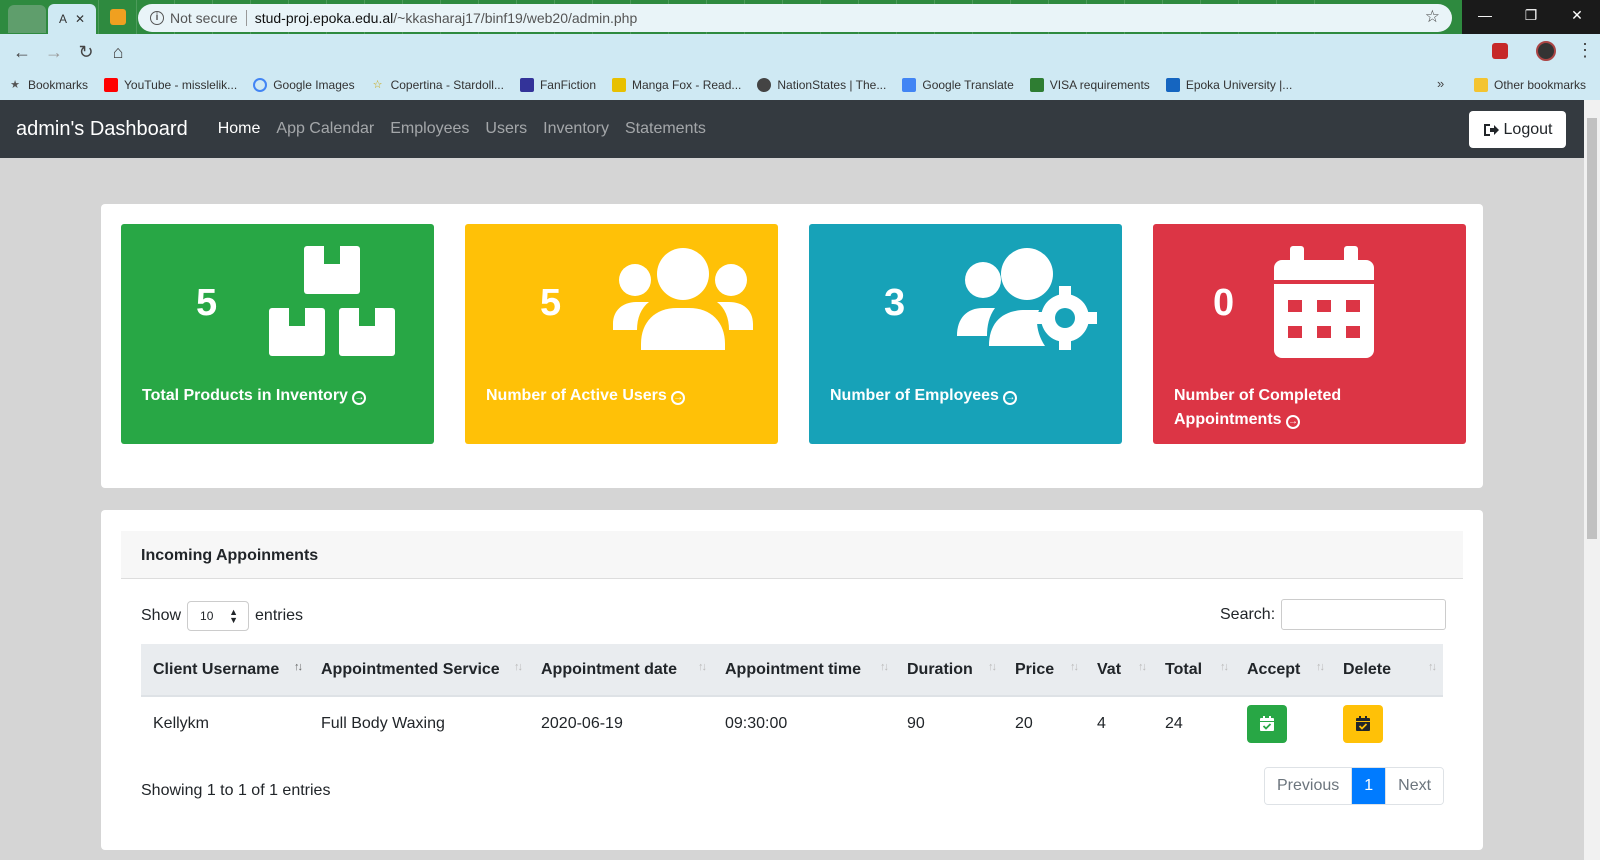 This screenshot has height=860, width=1600. I want to click on column-title: Appointment date, so click(609, 669).